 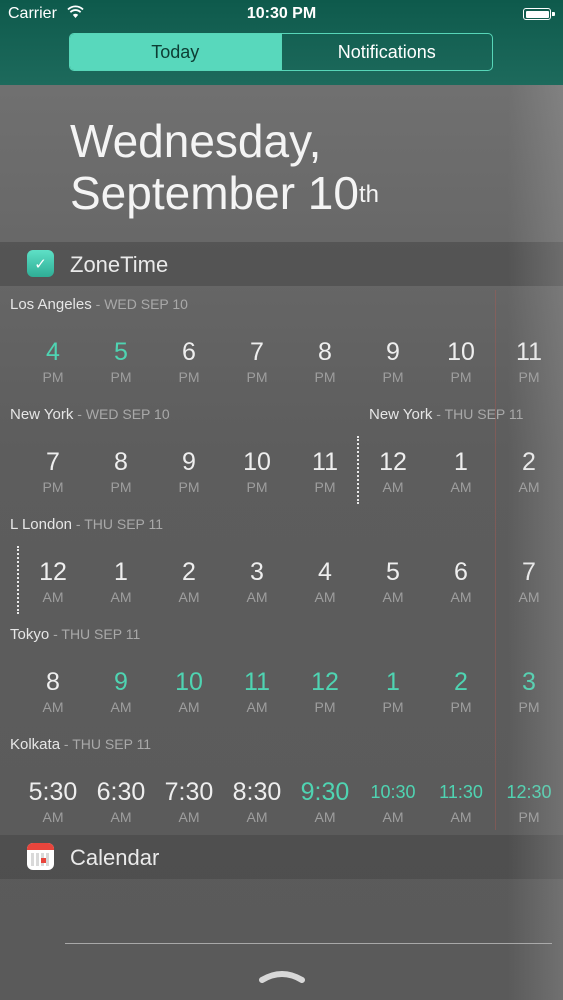 What do you see at coordinates (282, 977) in the screenshot?
I see `grabber-icon` at bounding box center [282, 977].